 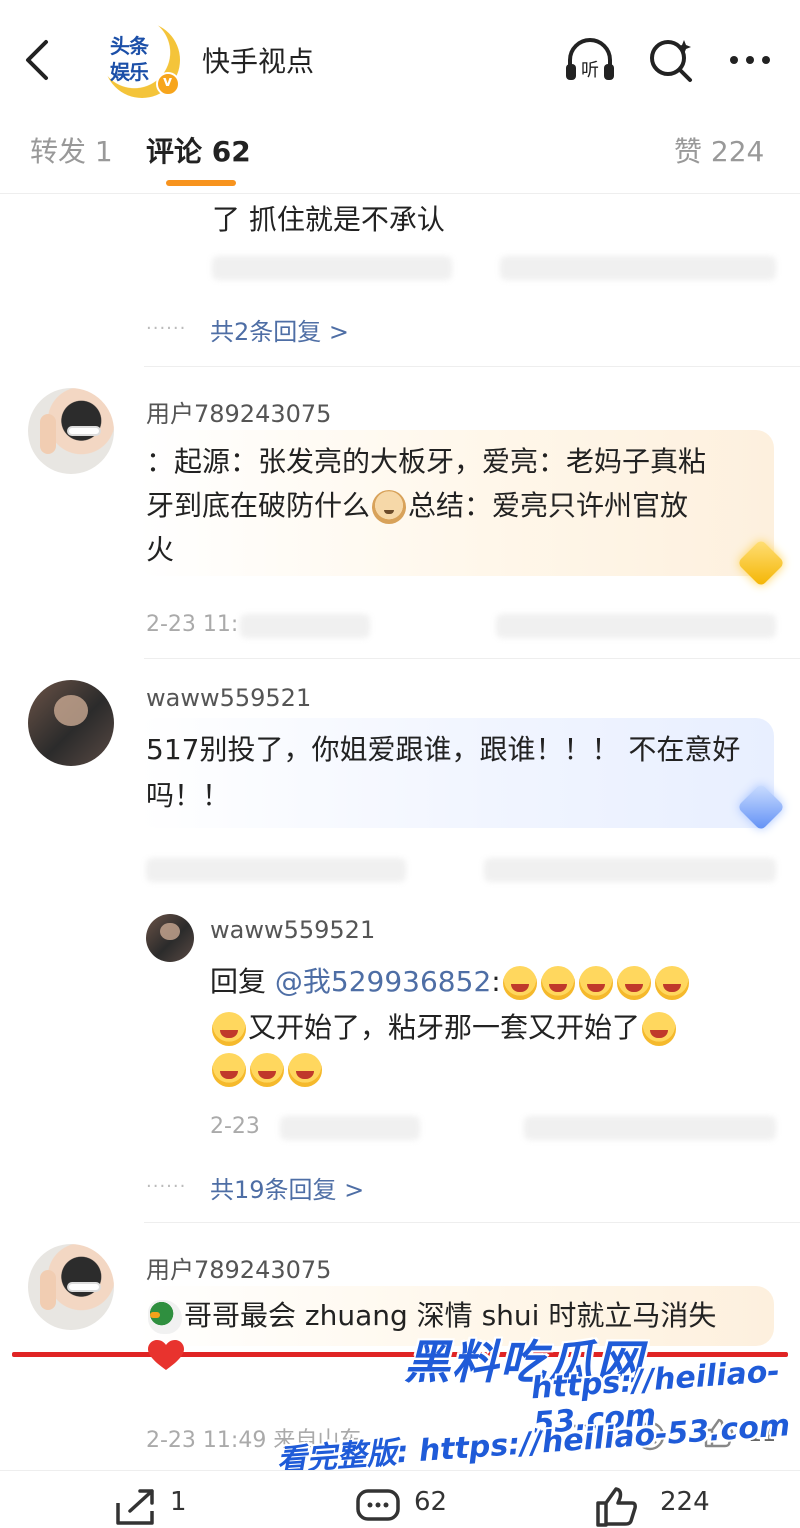 What do you see at coordinates (616, 1505) in the screenshot?
I see `like-icon` at bounding box center [616, 1505].